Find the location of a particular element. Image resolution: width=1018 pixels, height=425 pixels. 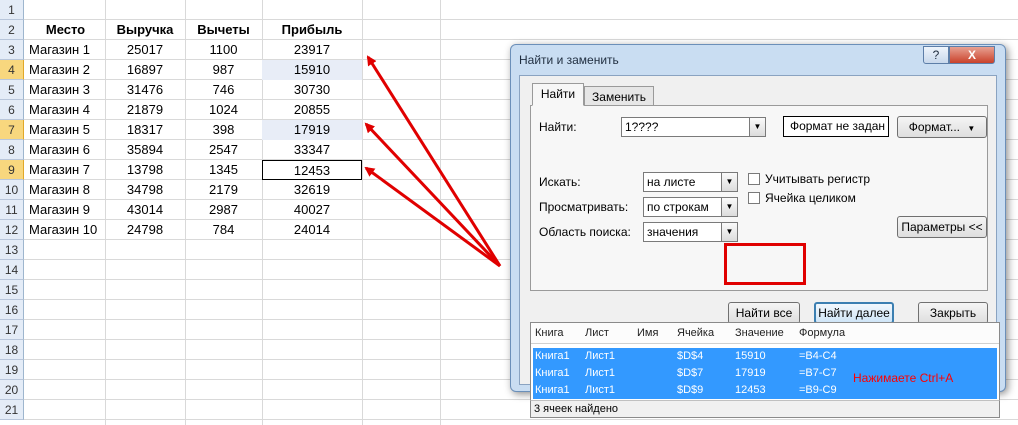

annotation-note: Нажимаете Ctrl+A is located at coordinates (903, 378).